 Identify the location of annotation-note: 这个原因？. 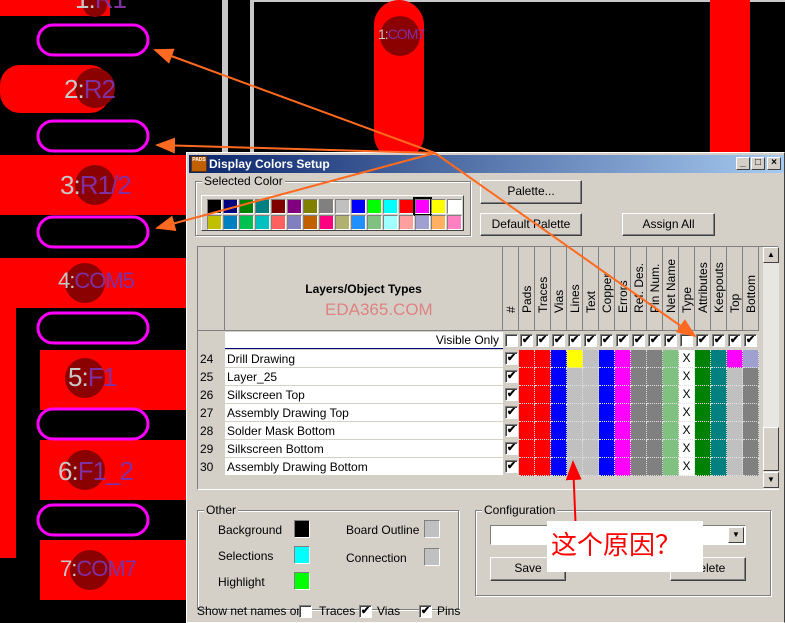
(625, 546).